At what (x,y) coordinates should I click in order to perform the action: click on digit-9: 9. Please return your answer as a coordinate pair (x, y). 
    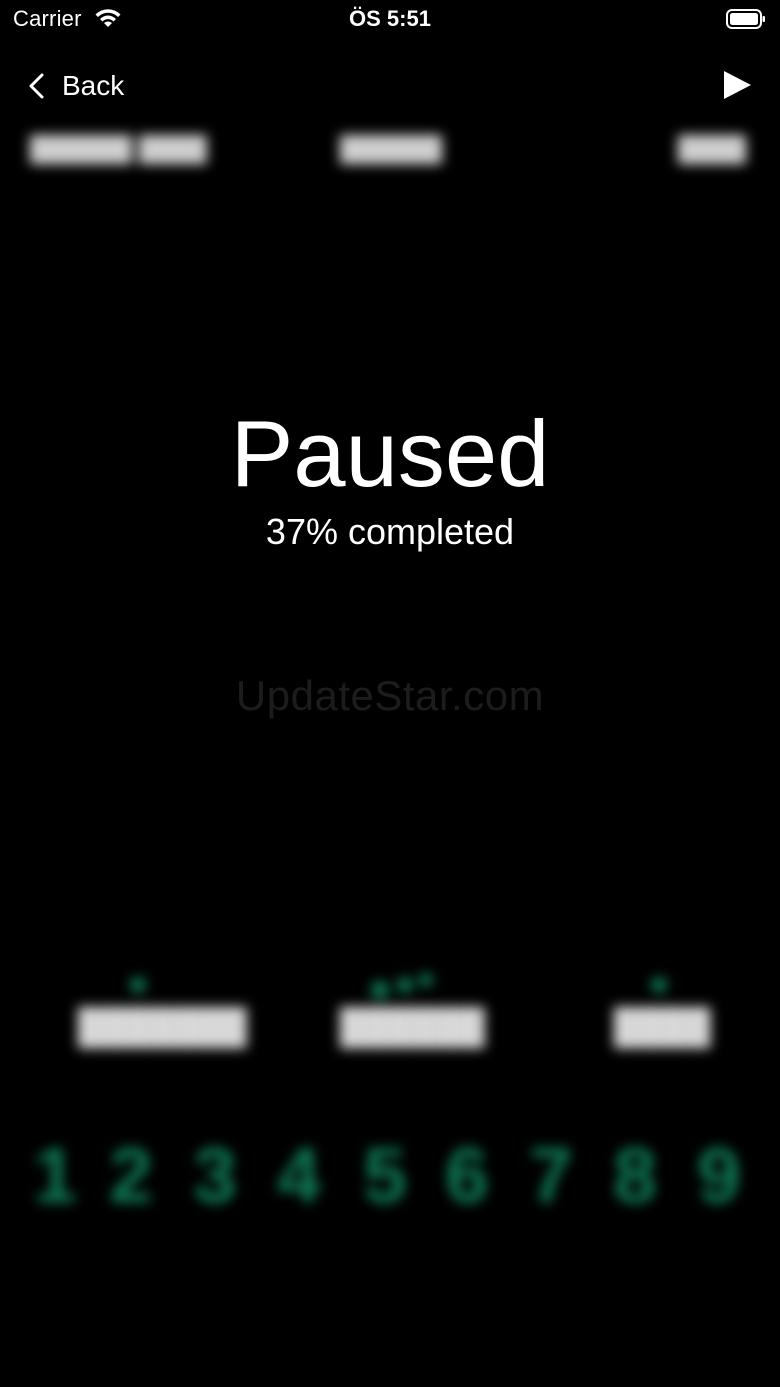
    Looking at the image, I should click on (719, 1175).